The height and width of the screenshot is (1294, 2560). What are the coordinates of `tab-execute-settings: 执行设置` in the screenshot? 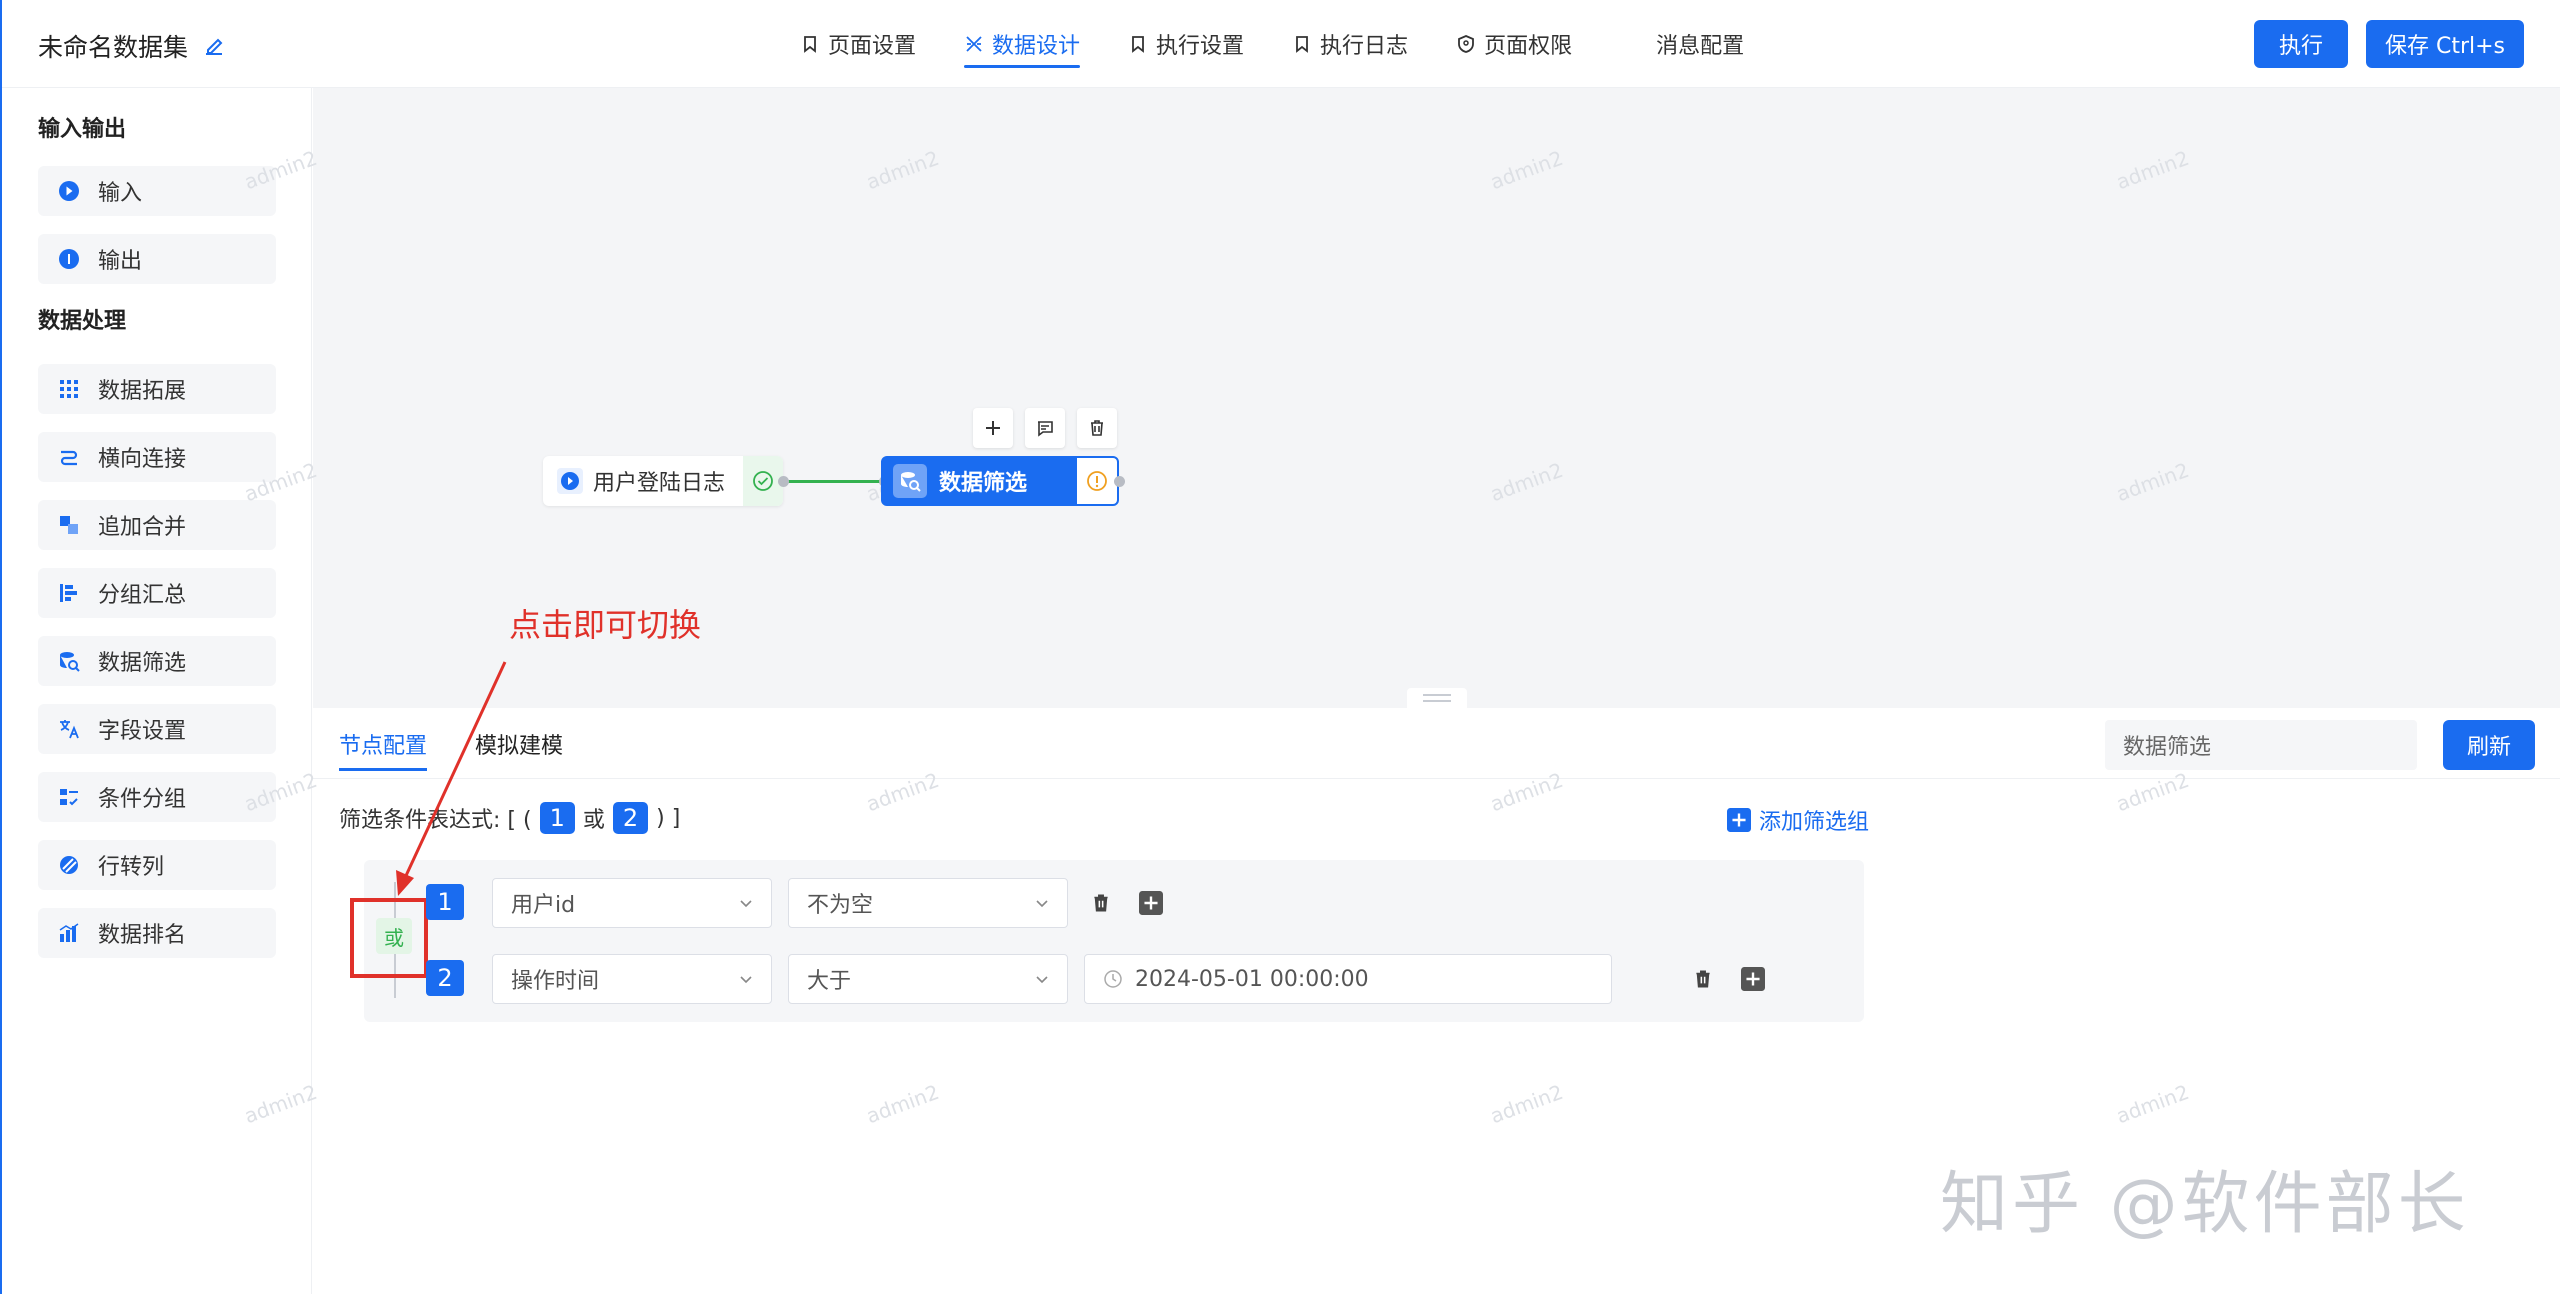 It's located at (1186, 44).